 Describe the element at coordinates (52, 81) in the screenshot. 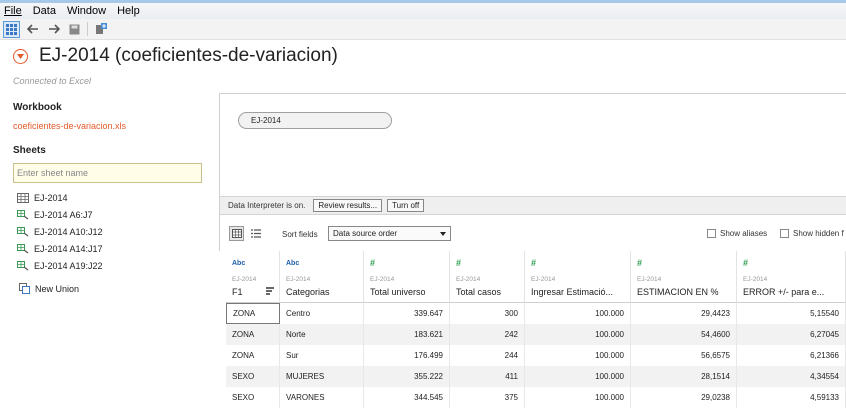

I see `connection-status: Connected to Excel` at that location.